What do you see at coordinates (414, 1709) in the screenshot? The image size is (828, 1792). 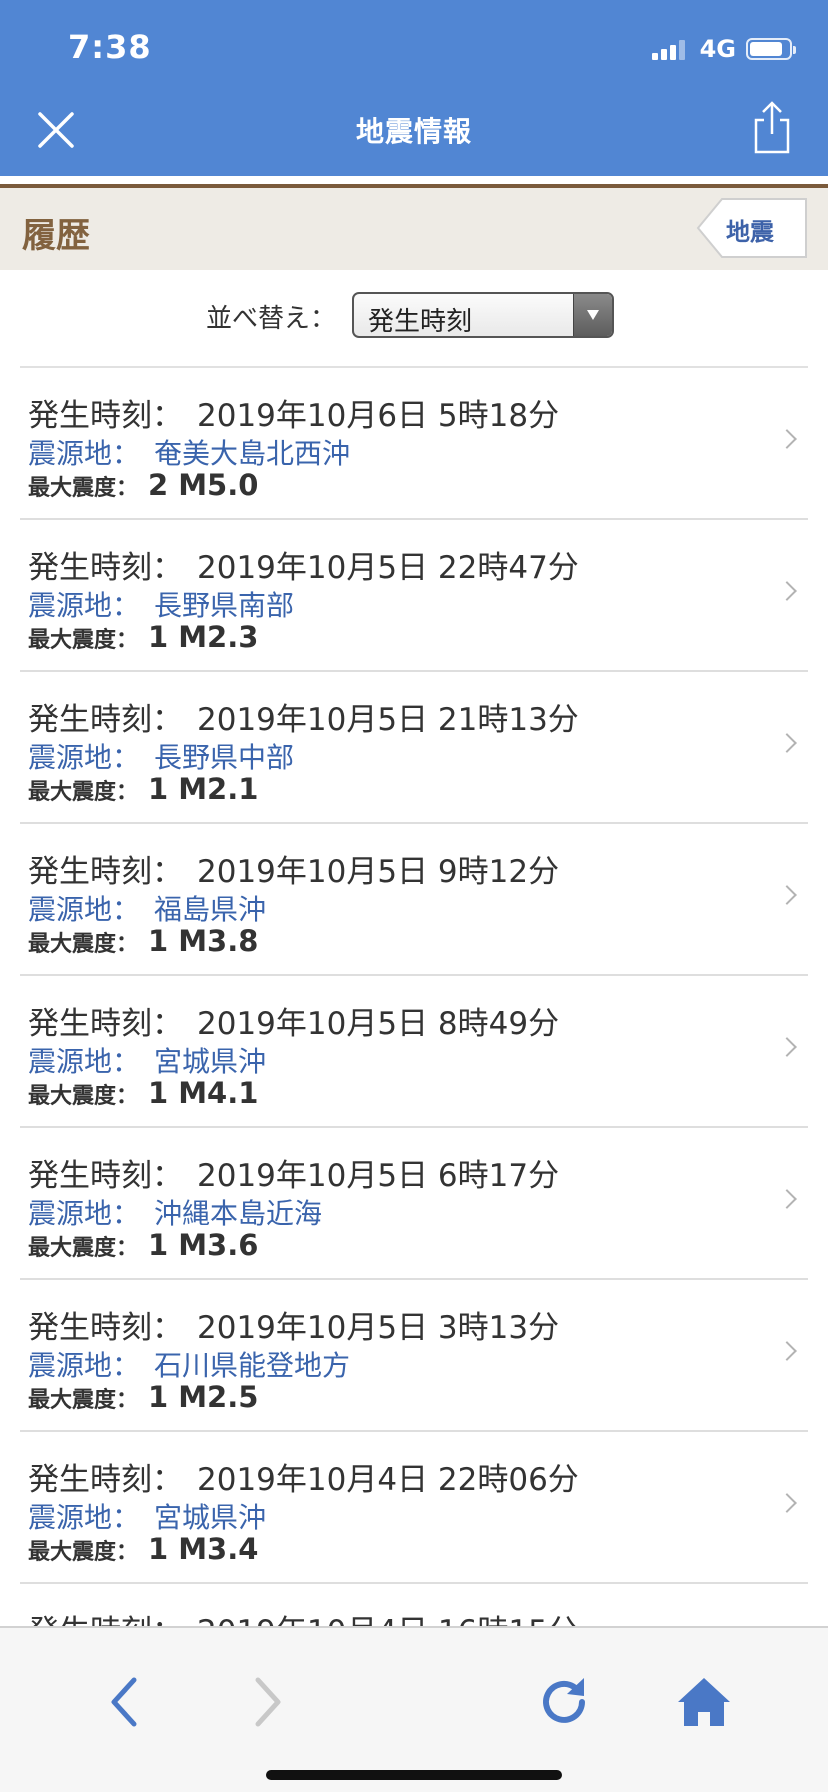 I see `bottom-toolbar` at bounding box center [414, 1709].